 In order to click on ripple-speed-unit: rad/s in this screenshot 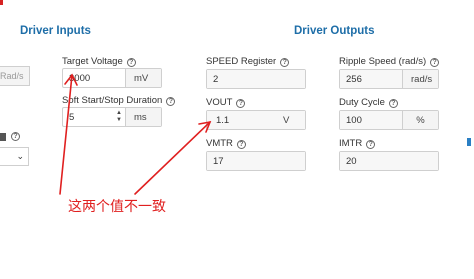, I will do `click(420, 79)`.